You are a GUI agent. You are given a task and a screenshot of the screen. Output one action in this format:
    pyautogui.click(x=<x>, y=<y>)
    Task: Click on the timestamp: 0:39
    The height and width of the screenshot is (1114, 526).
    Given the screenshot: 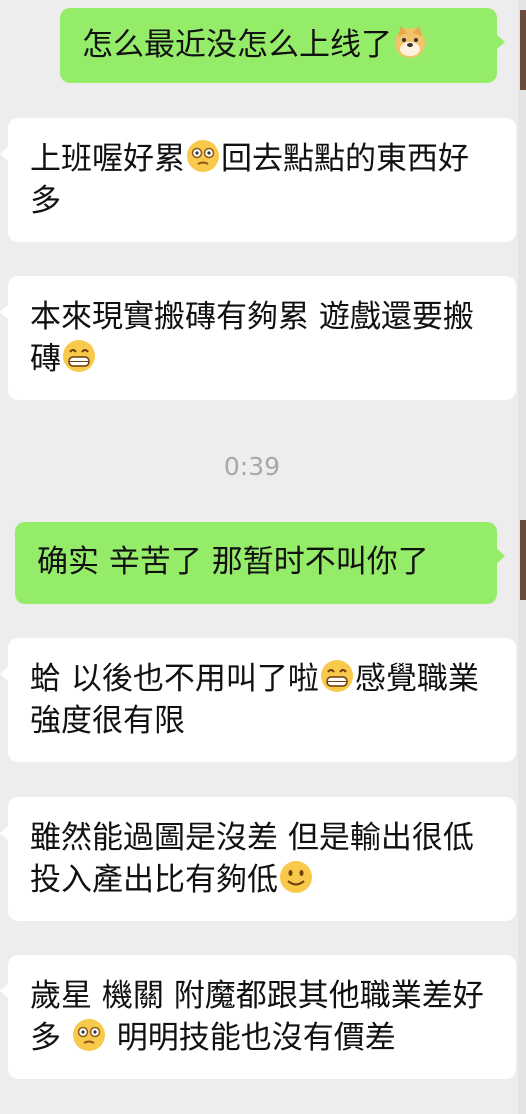 What is the action you would take?
    pyautogui.click(x=252, y=466)
    